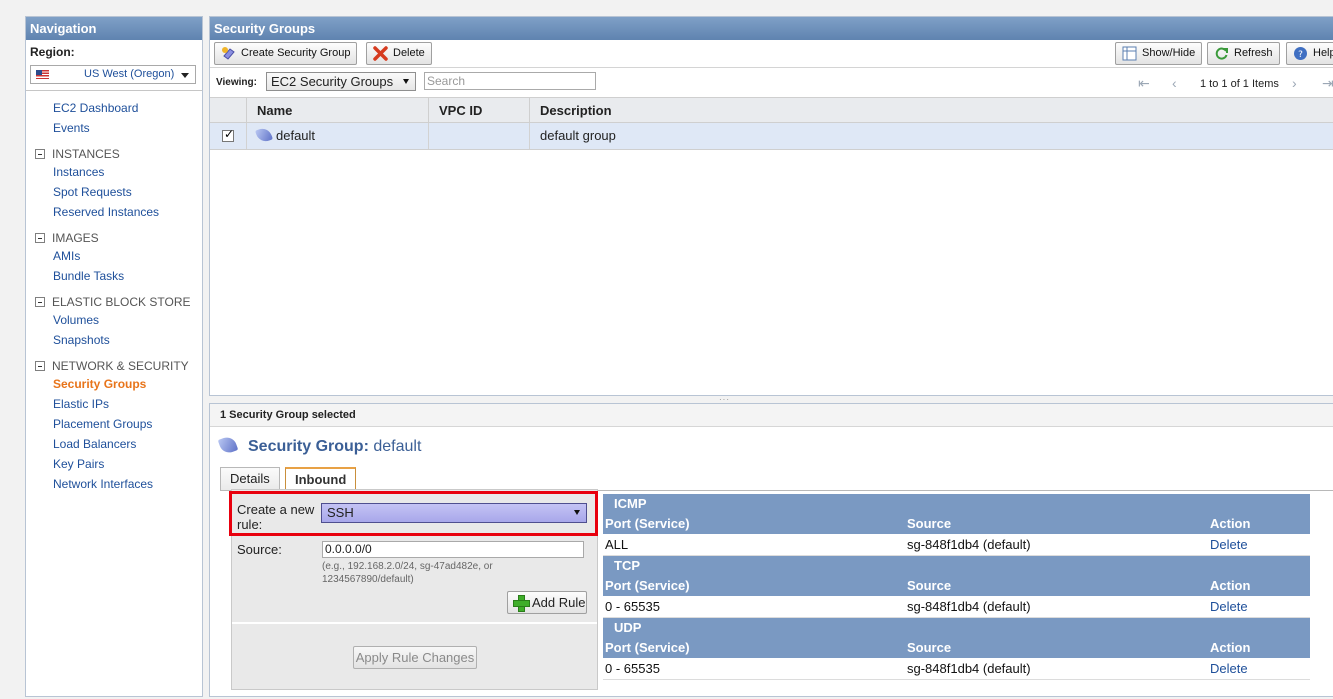 Image resolution: width=1333 pixels, height=699 pixels. What do you see at coordinates (81, 340) in the screenshot?
I see `nav-link-snapshots: Snapshots` at bounding box center [81, 340].